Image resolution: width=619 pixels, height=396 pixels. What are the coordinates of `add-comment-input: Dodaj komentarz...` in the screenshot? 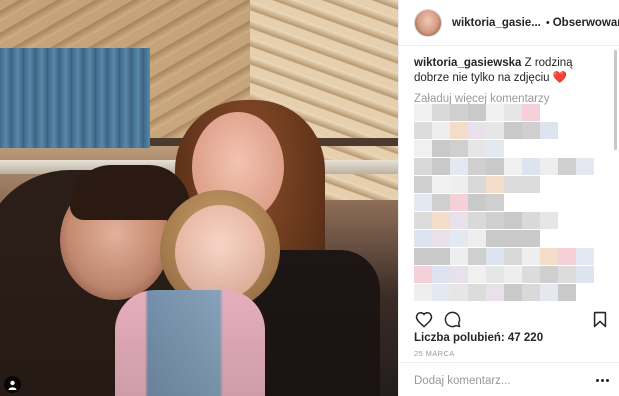 It's located at (462, 381).